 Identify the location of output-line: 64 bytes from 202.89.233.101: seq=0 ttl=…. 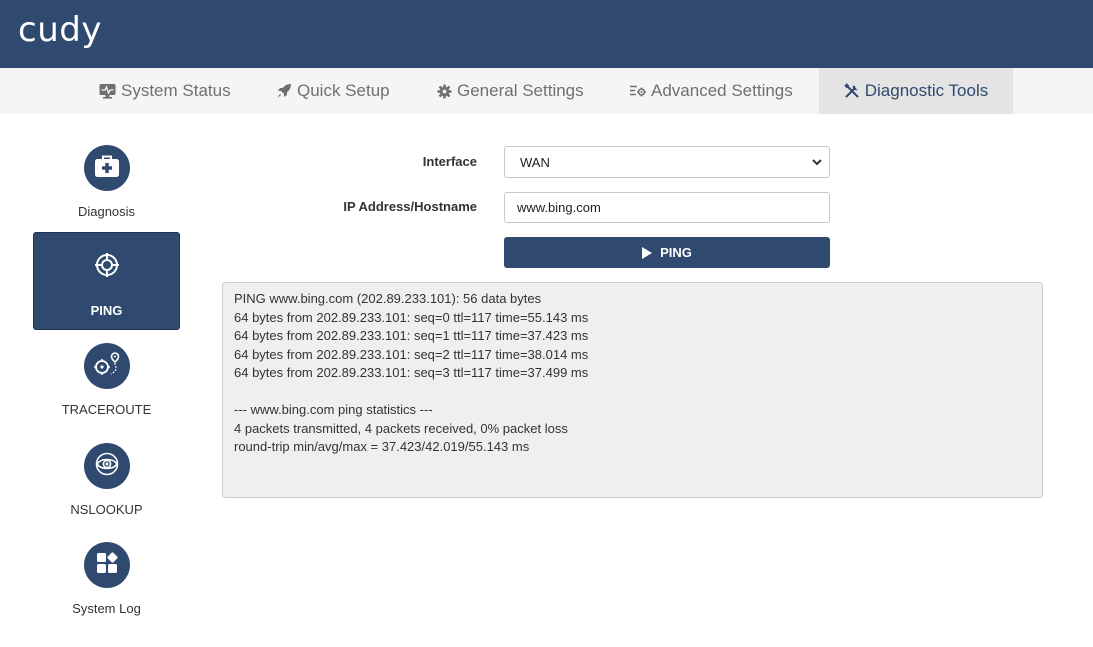
(411, 317).